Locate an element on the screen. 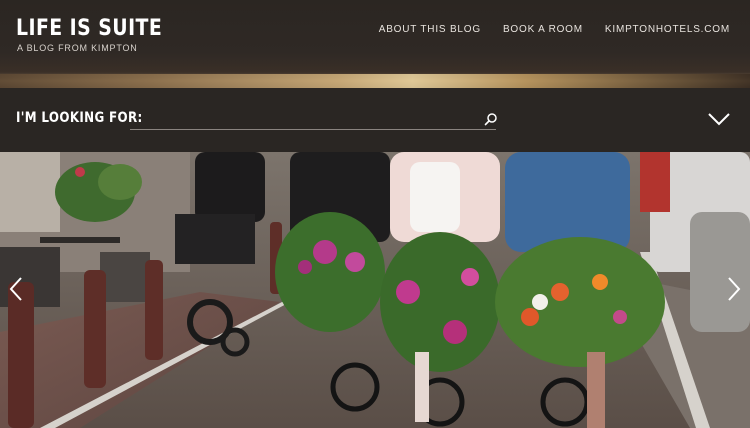 The height and width of the screenshot is (428, 750). nav-link-book-room: BOOK A ROOM is located at coordinates (543, 29).